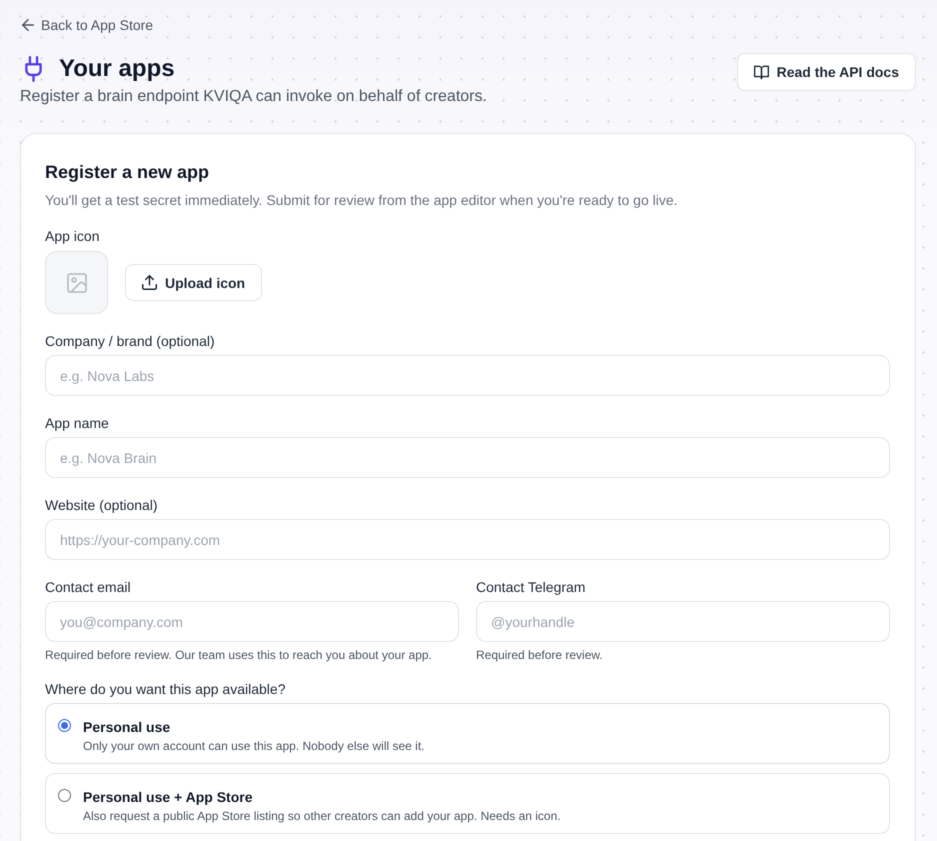 The width and height of the screenshot is (937, 841). What do you see at coordinates (149, 282) in the screenshot?
I see `upload-icon` at bounding box center [149, 282].